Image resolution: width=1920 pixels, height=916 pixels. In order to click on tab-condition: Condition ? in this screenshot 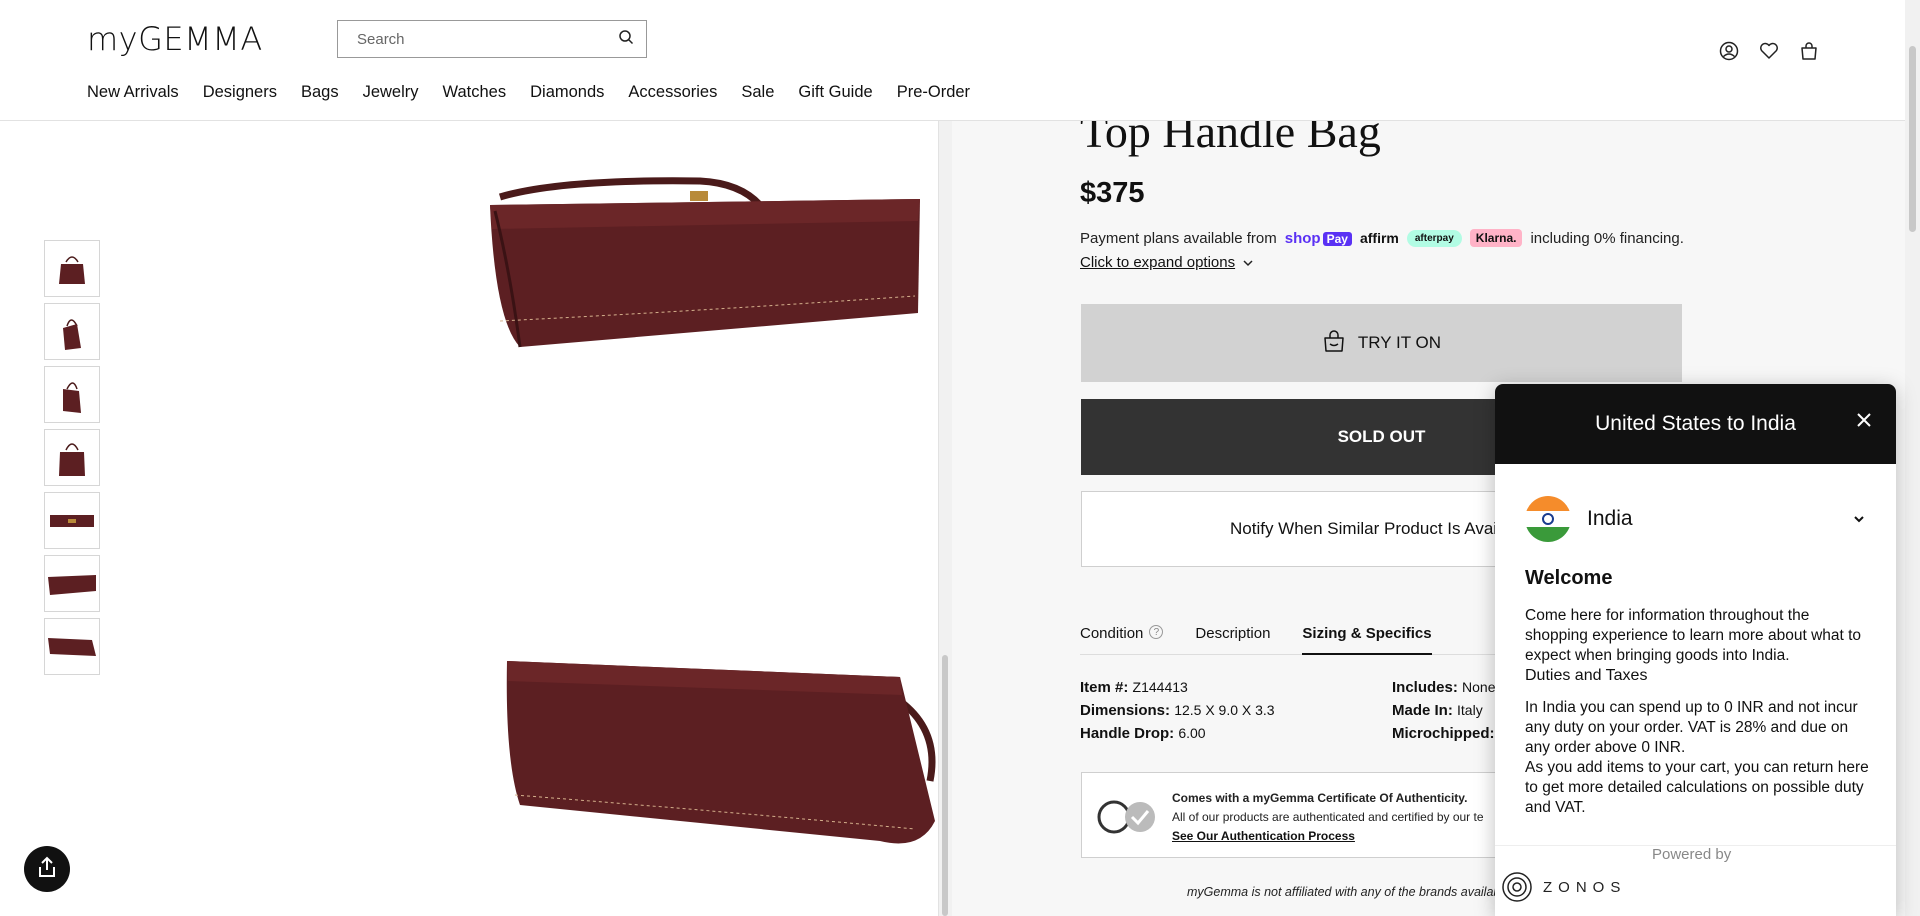, I will do `click(1122, 640)`.